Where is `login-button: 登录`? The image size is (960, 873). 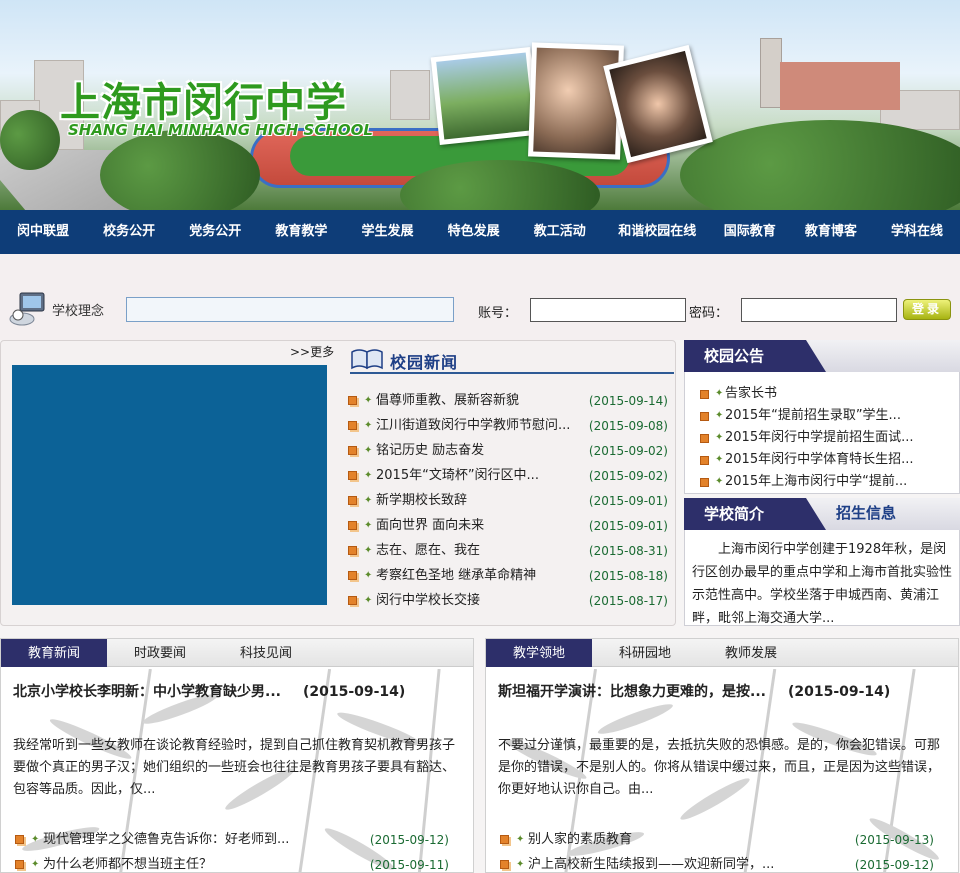 login-button: 登录 is located at coordinates (927, 309).